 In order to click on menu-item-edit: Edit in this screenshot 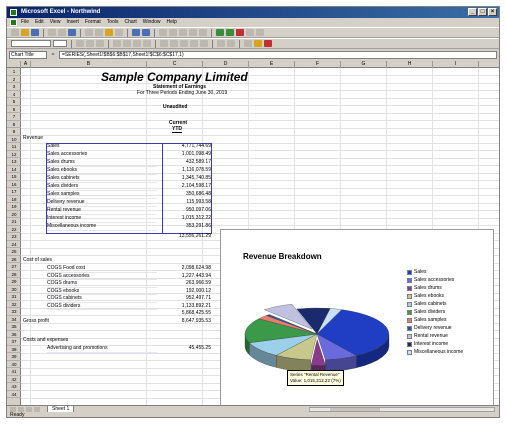, I will do `click(39, 22)`.